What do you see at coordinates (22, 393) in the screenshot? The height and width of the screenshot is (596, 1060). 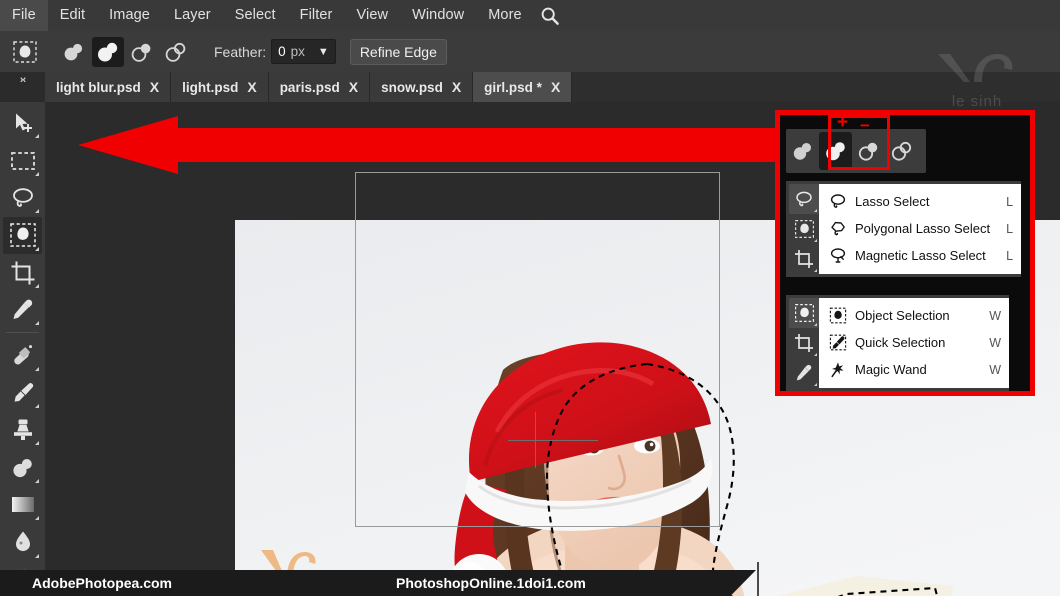 I see `brush-tool` at bounding box center [22, 393].